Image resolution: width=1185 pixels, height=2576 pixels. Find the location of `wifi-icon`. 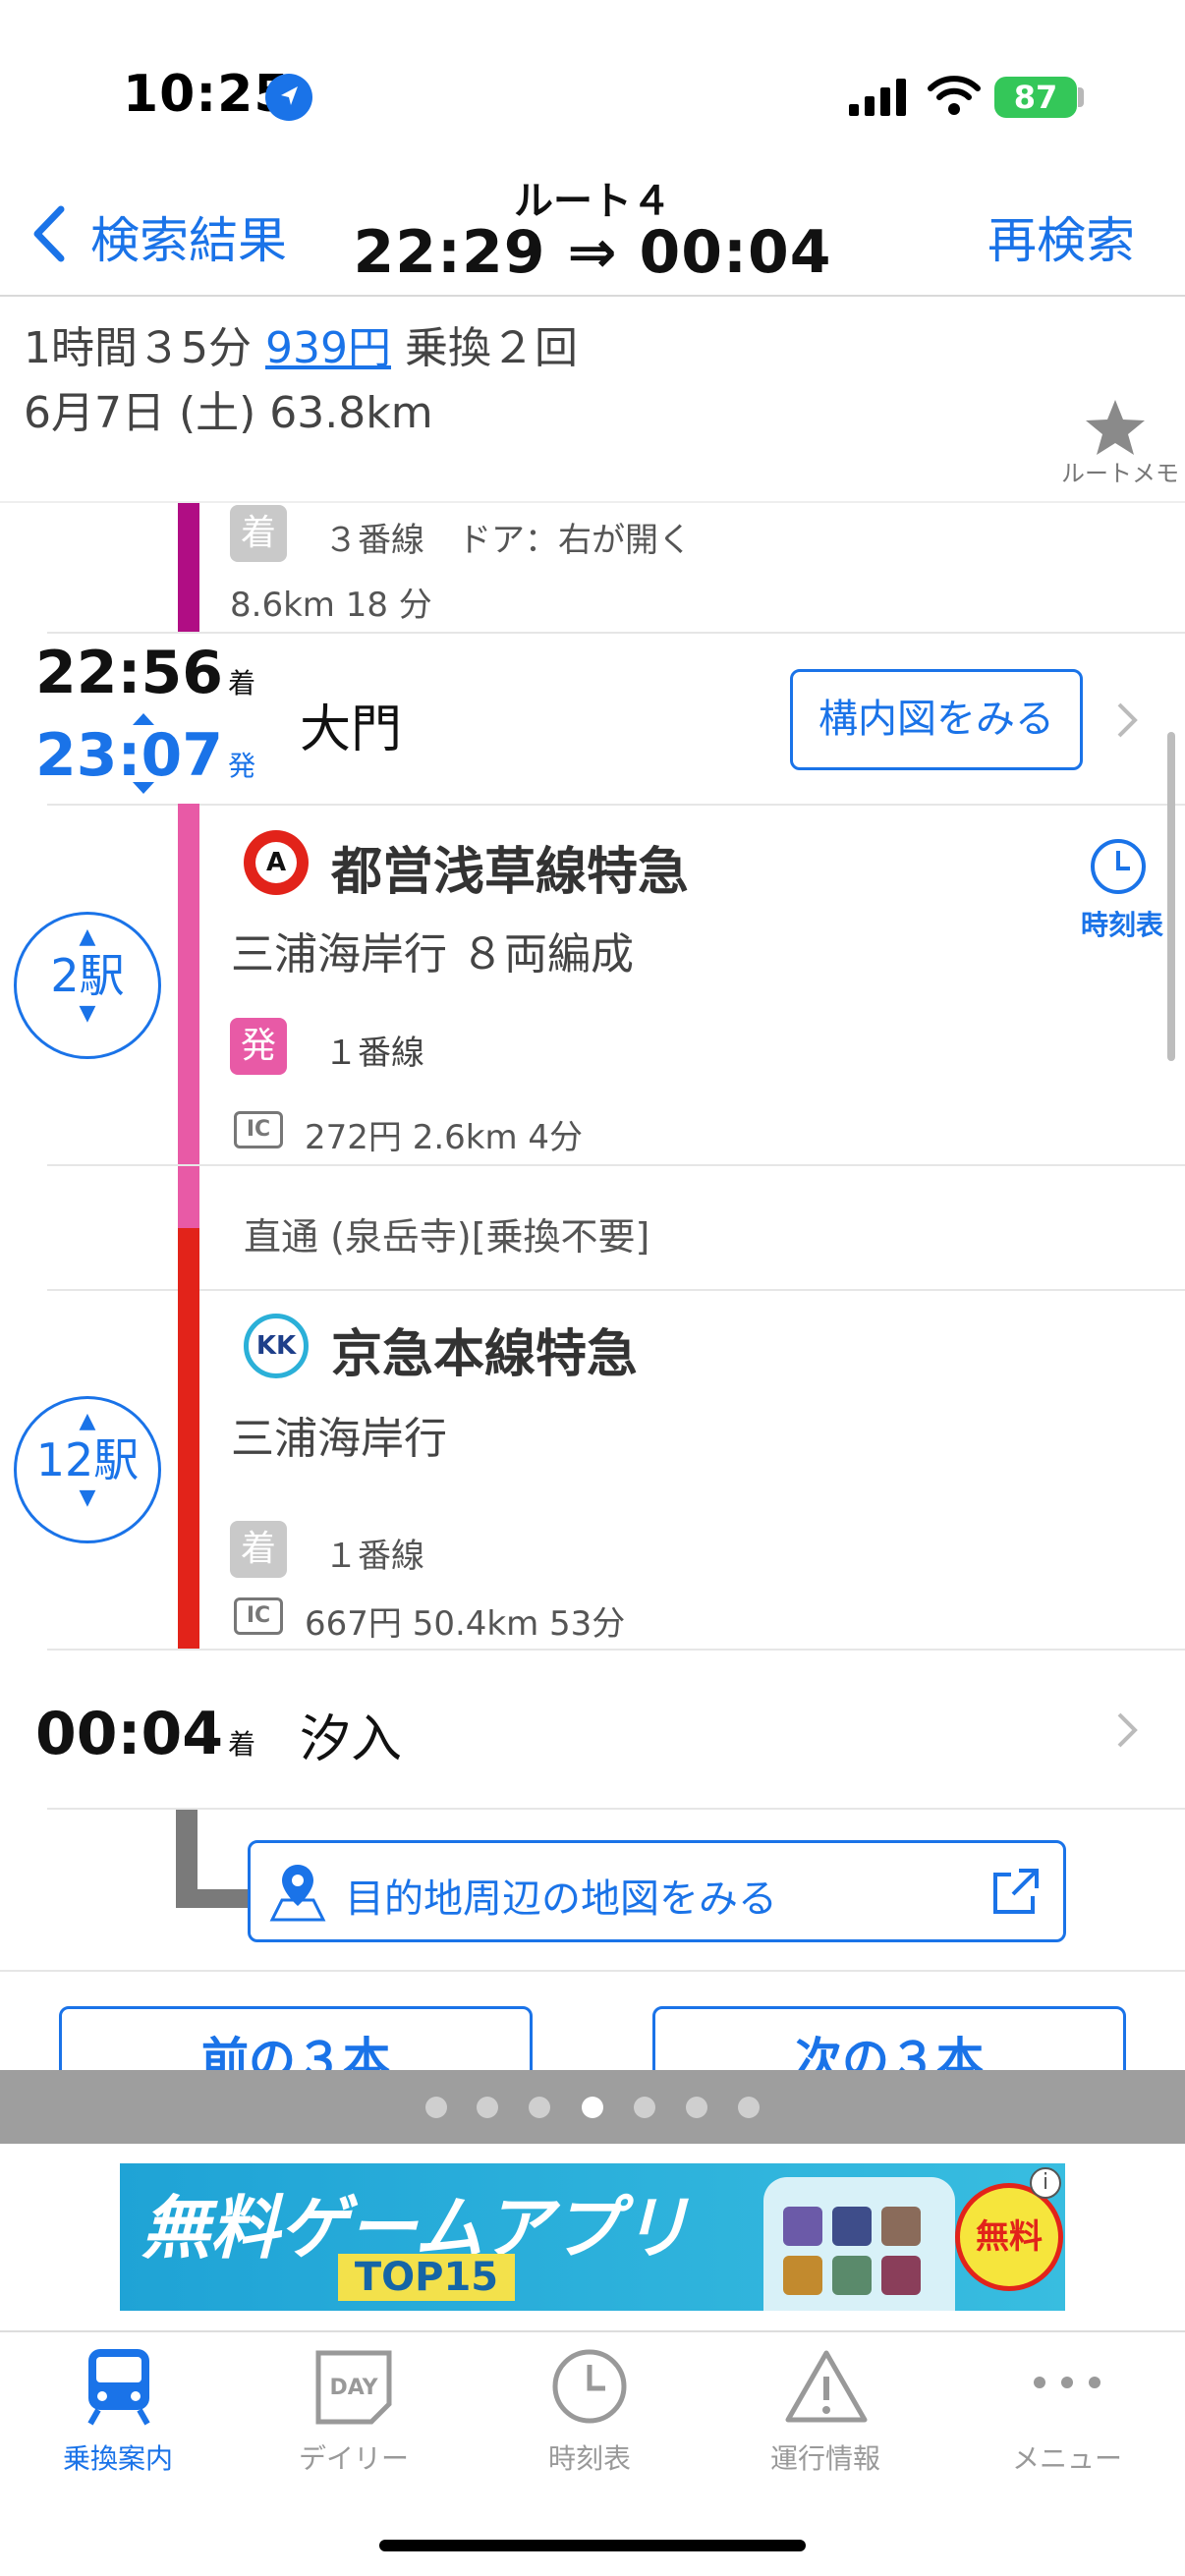

wifi-icon is located at coordinates (955, 95).